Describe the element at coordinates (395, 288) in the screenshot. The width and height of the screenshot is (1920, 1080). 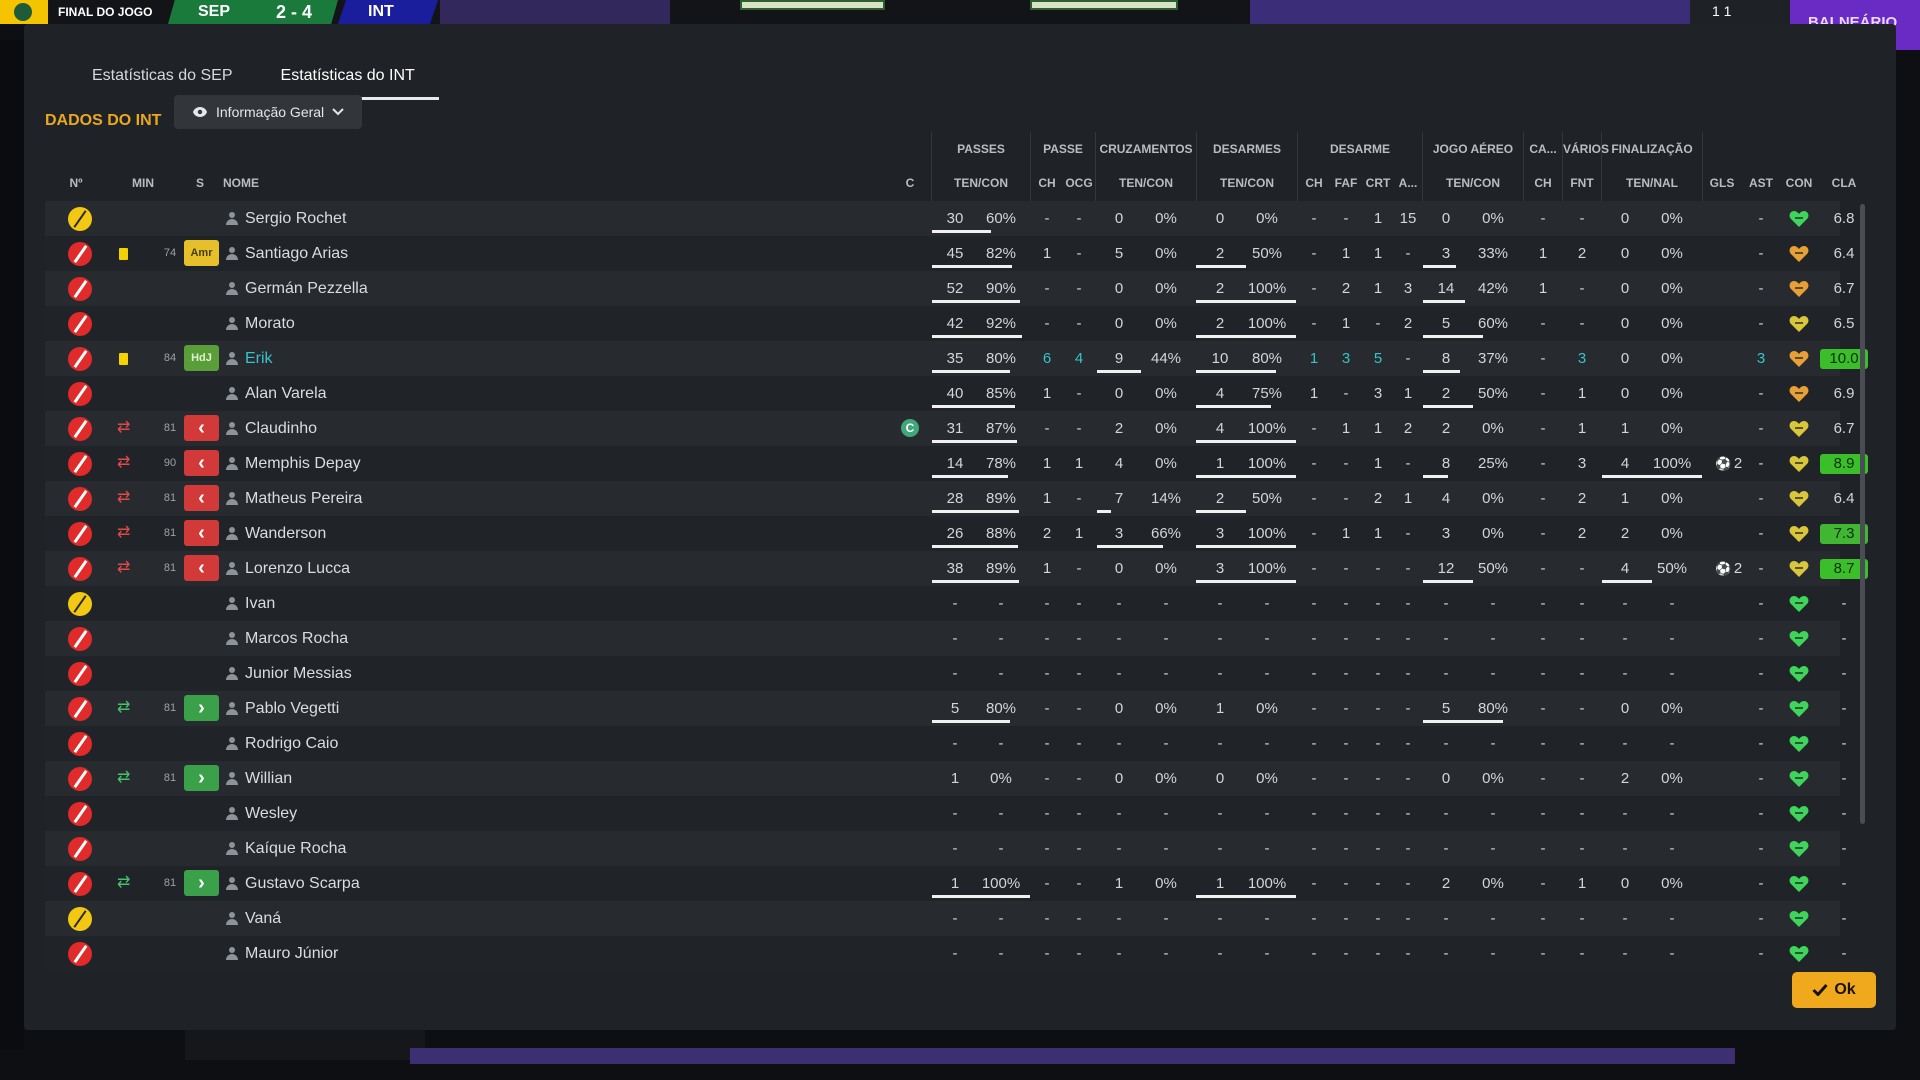
I see `player-name: Germán Pezzella` at that location.